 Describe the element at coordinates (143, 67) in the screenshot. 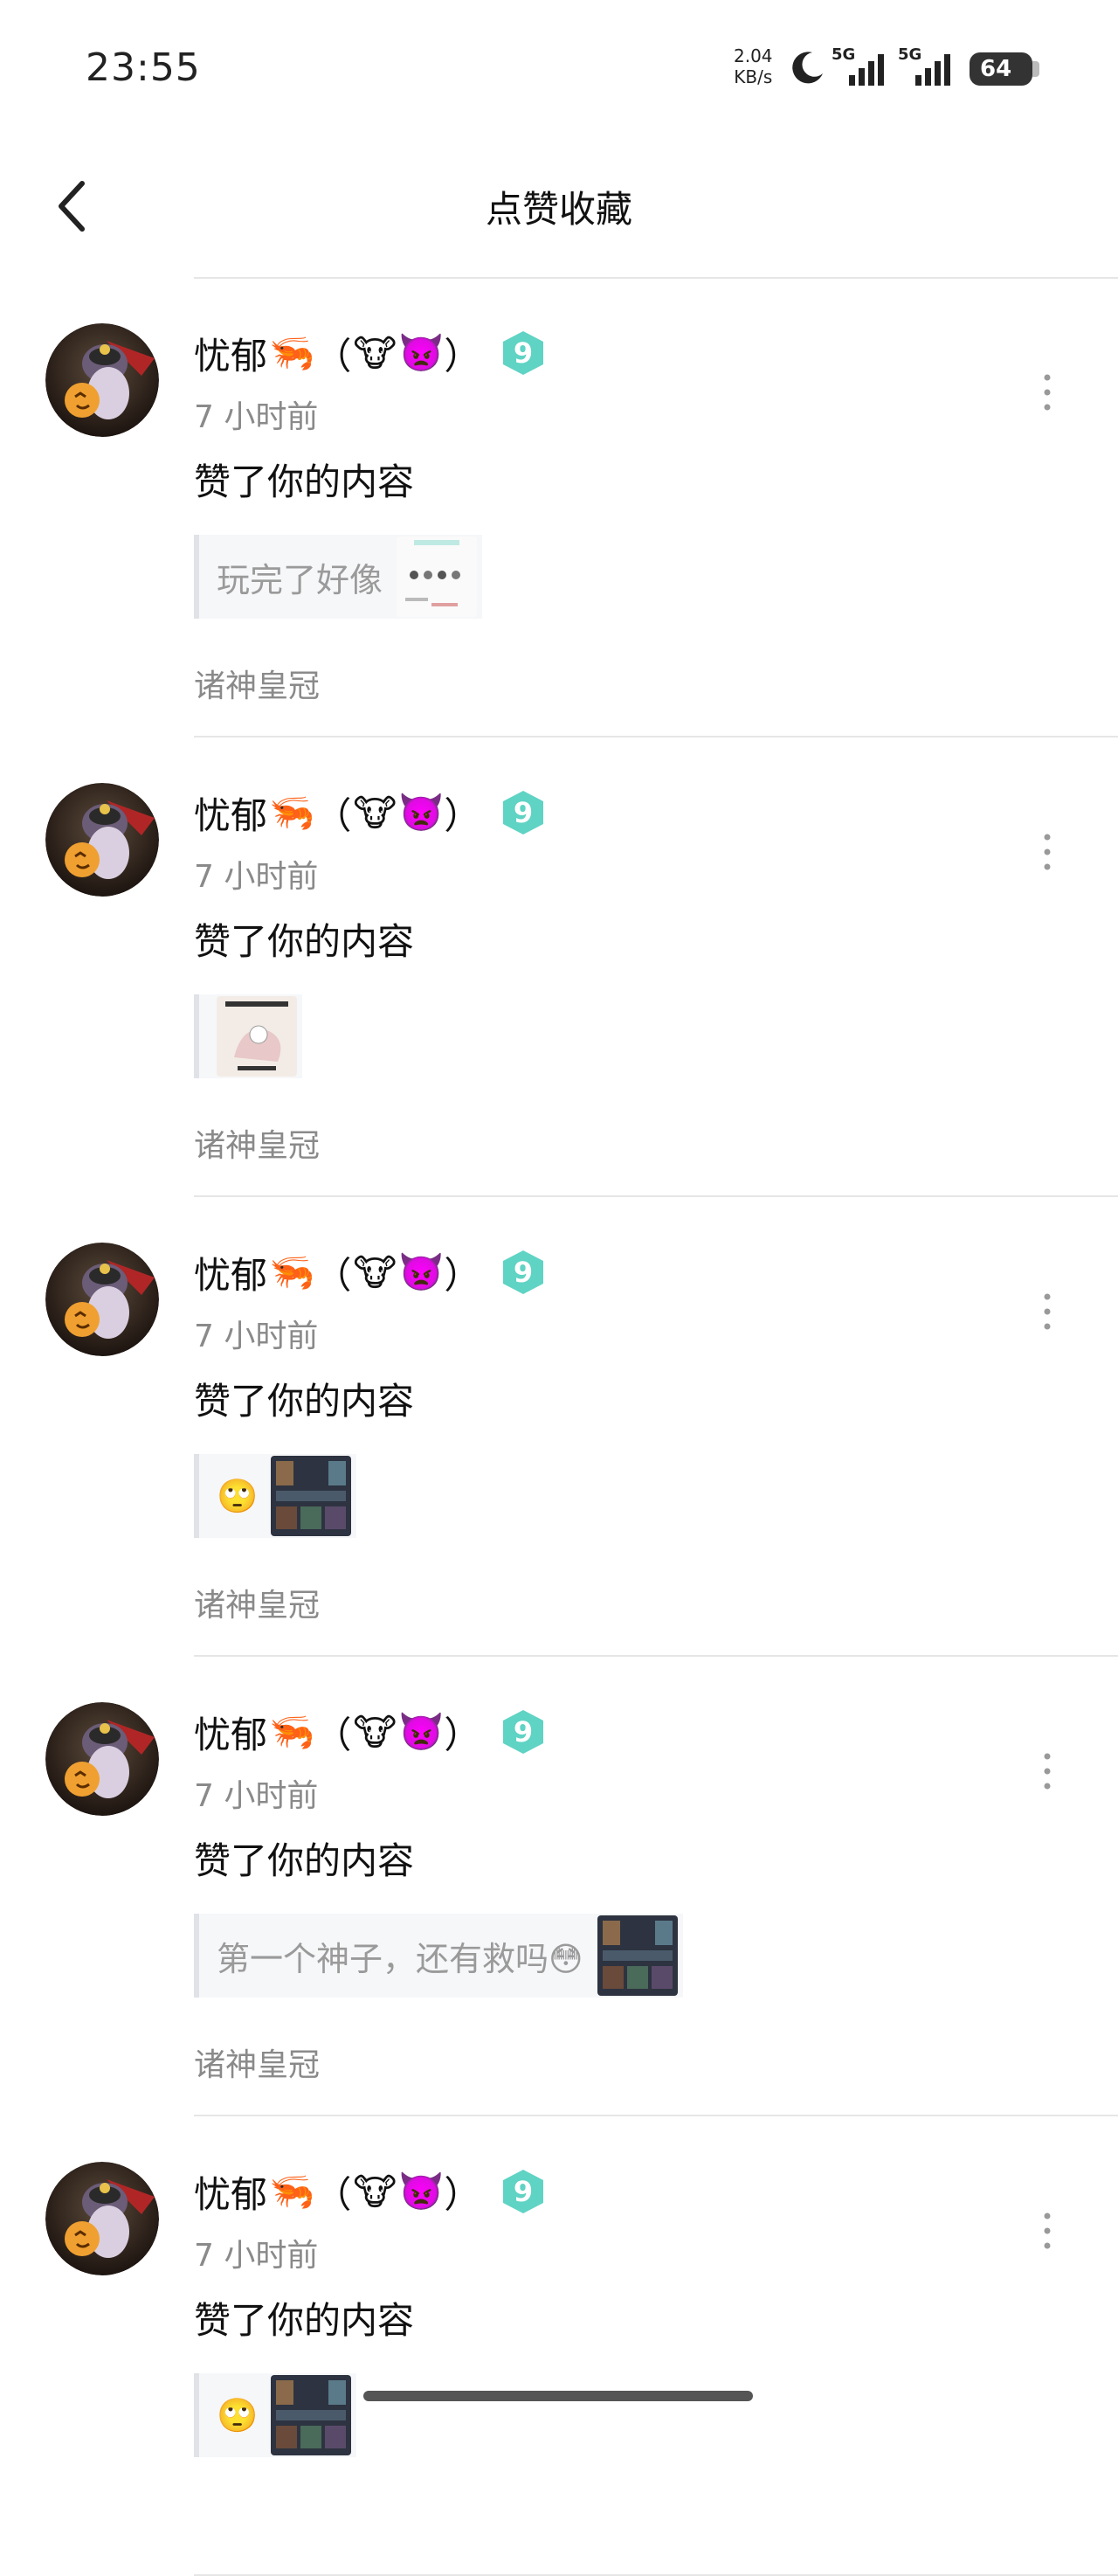

I see `status-time: 23:55` at that location.